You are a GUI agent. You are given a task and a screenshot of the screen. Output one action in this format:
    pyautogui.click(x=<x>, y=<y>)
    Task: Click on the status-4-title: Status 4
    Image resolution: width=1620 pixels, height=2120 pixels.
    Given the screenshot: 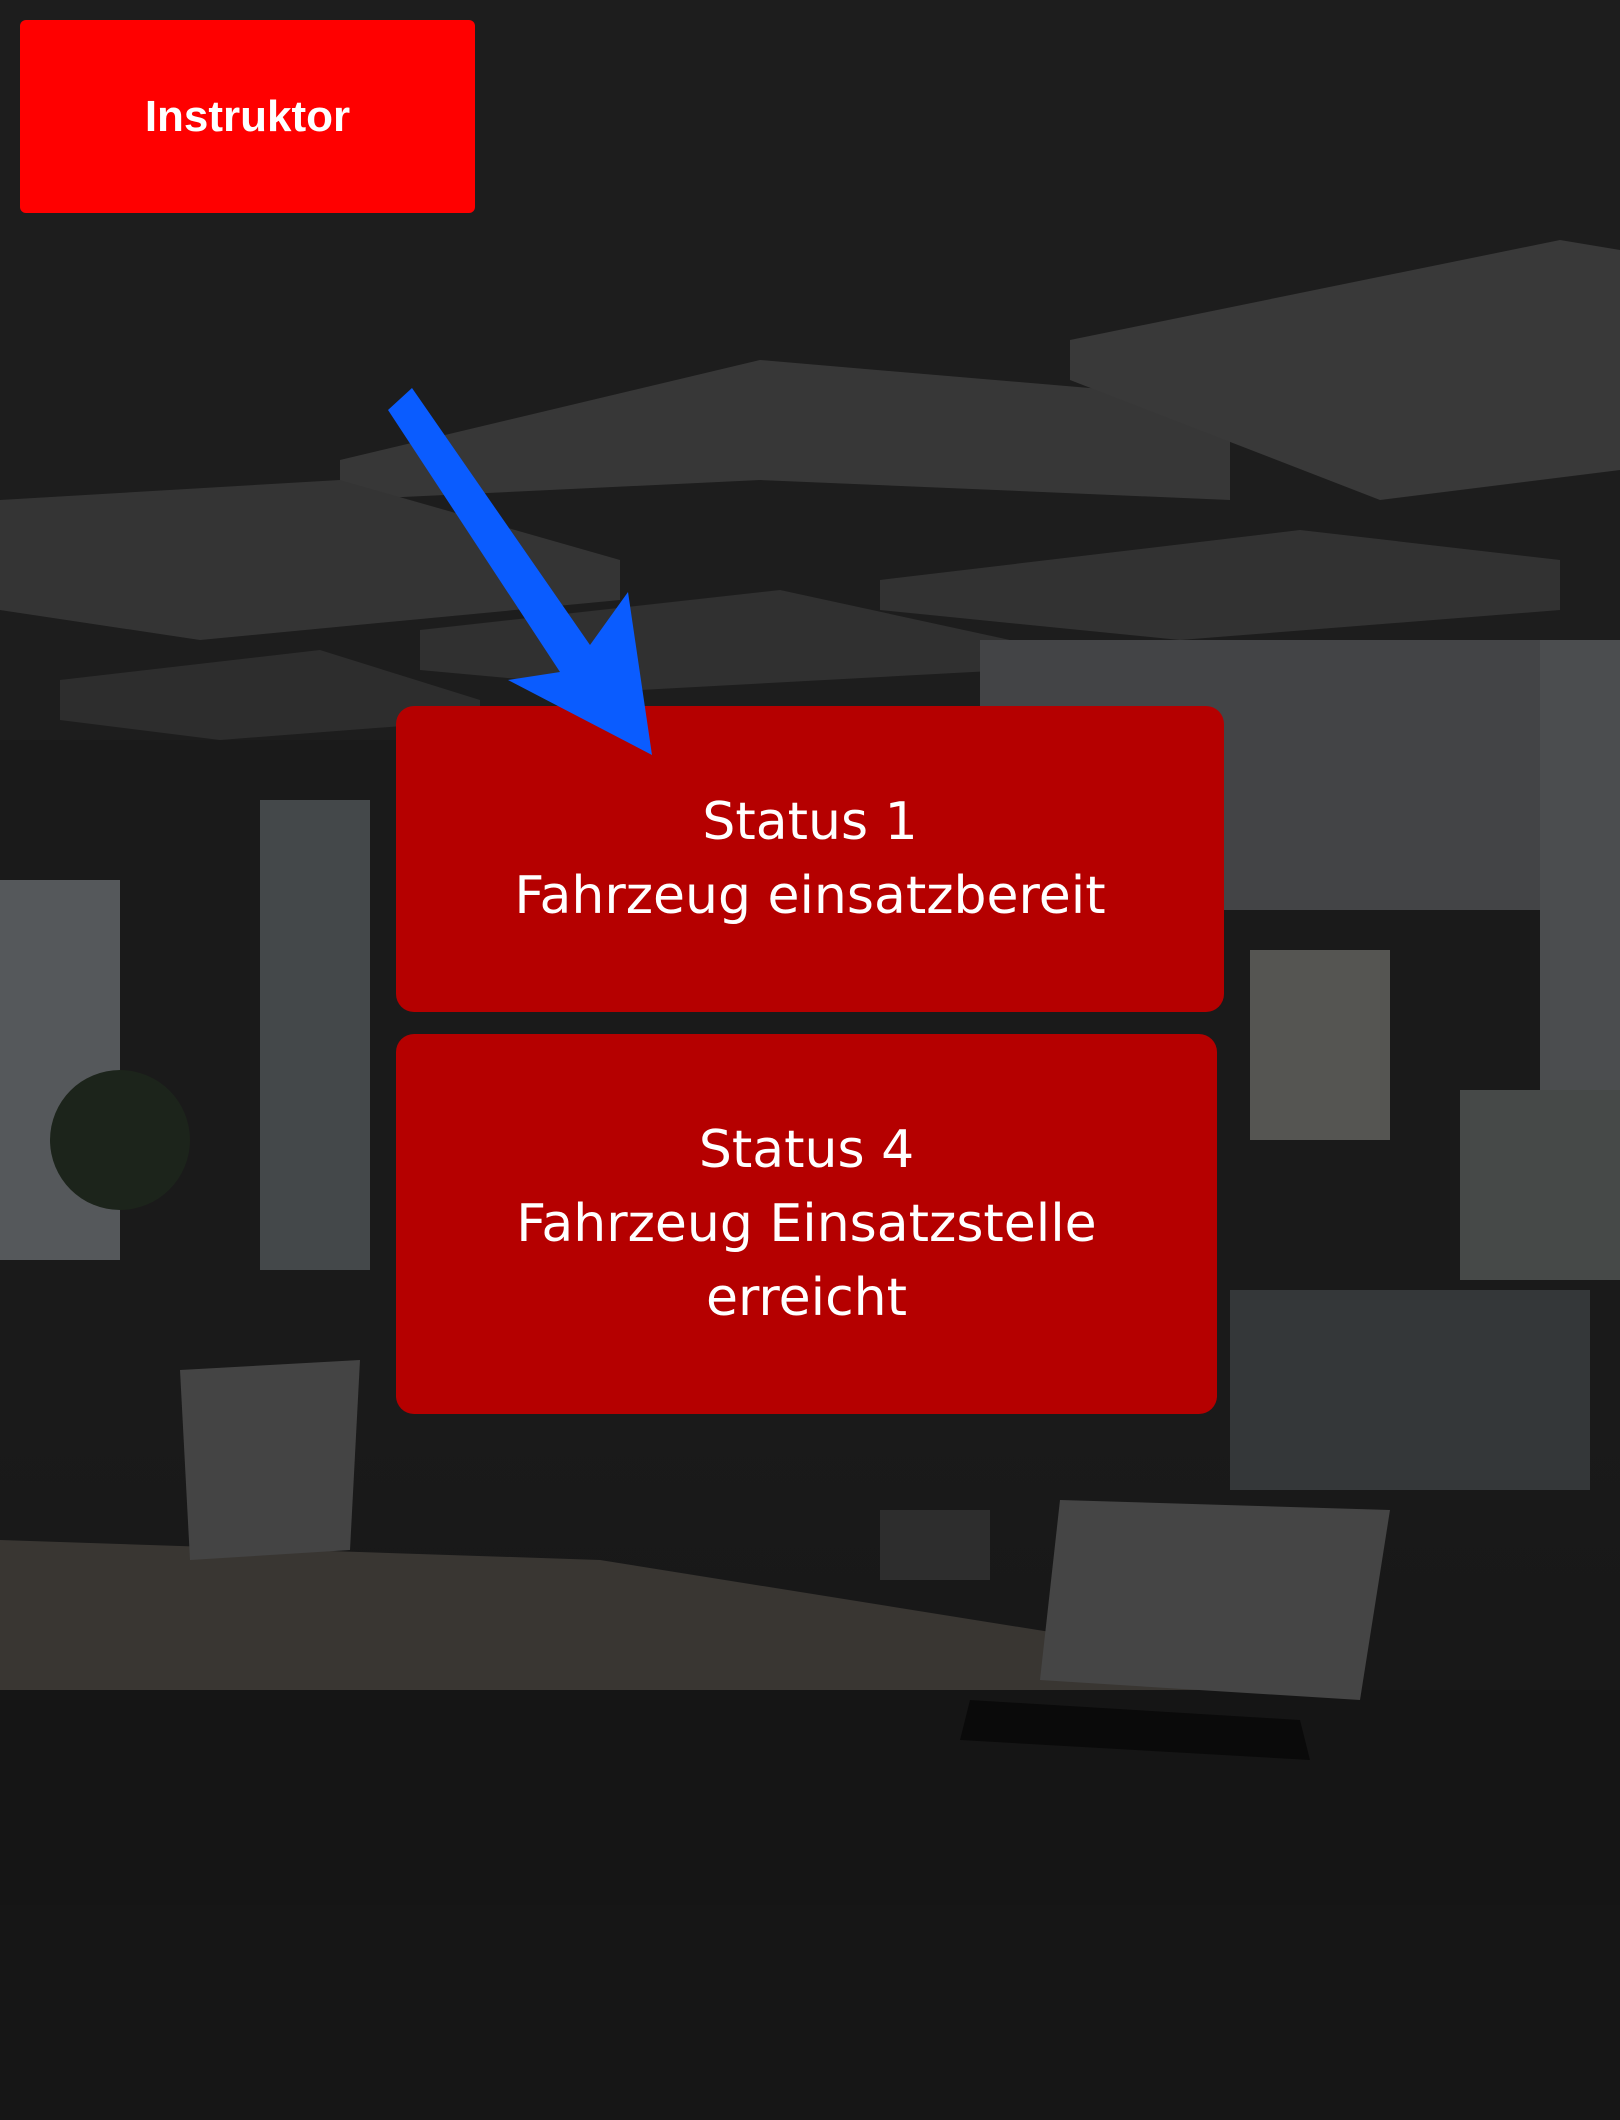 What is the action you would take?
    pyautogui.click(x=806, y=1150)
    